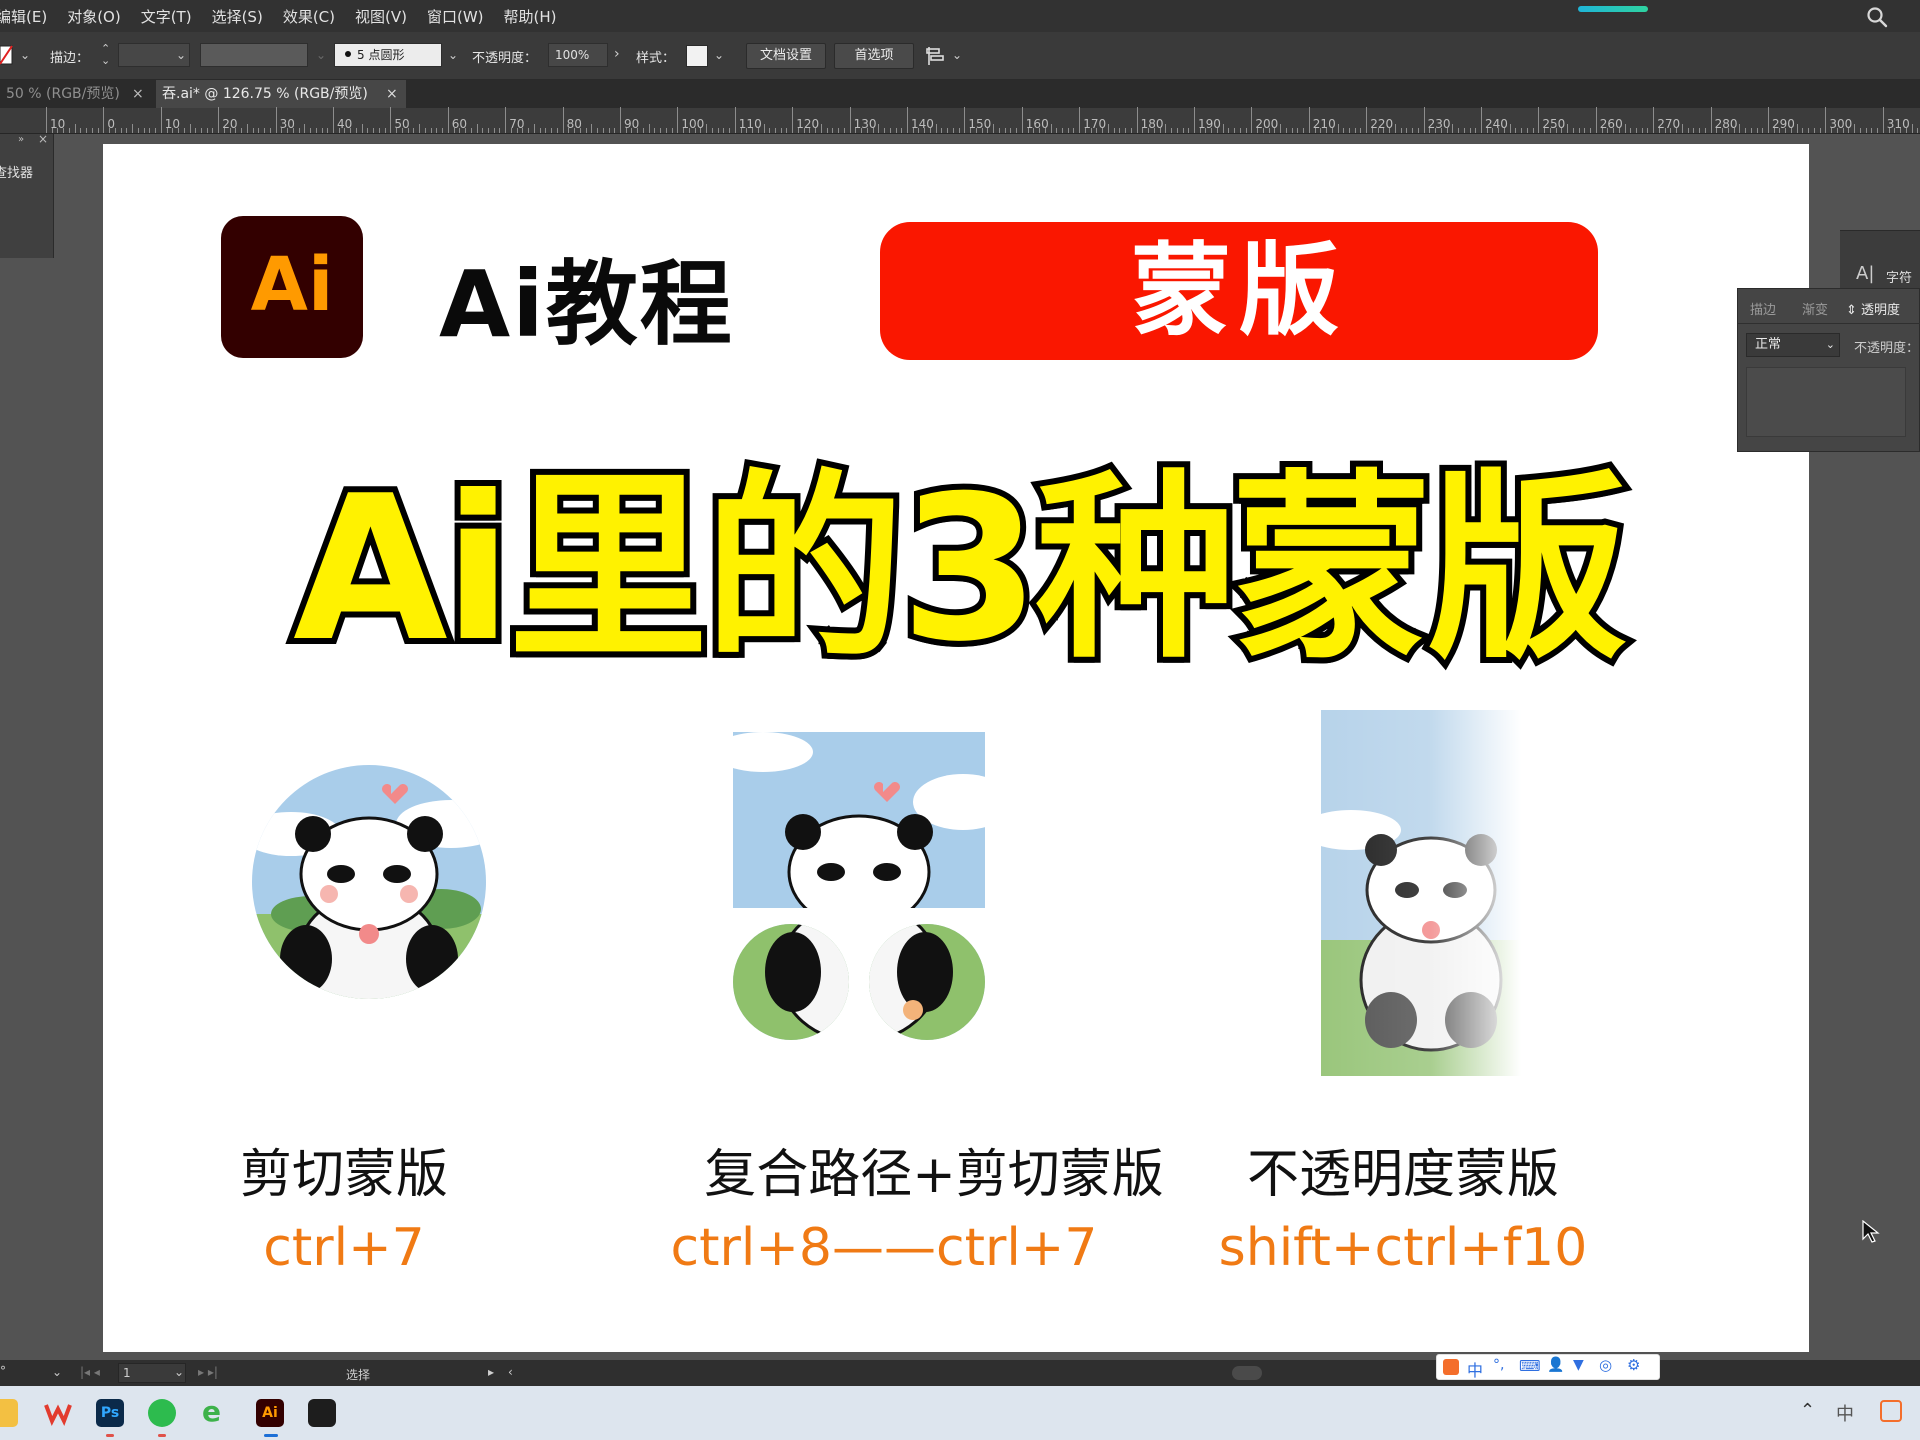  Describe the element at coordinates (21, 139) in the screenshot. I see `expand-panel-icon: »` at that location.